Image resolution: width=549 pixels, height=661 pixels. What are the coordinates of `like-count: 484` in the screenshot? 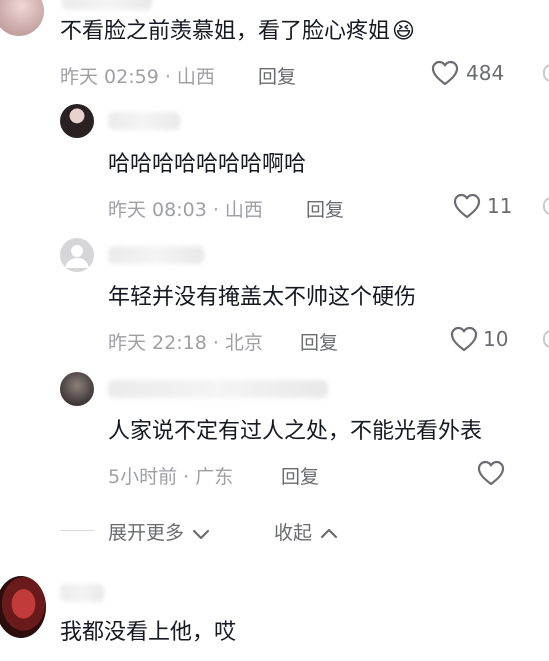 It's located at (485, 73).